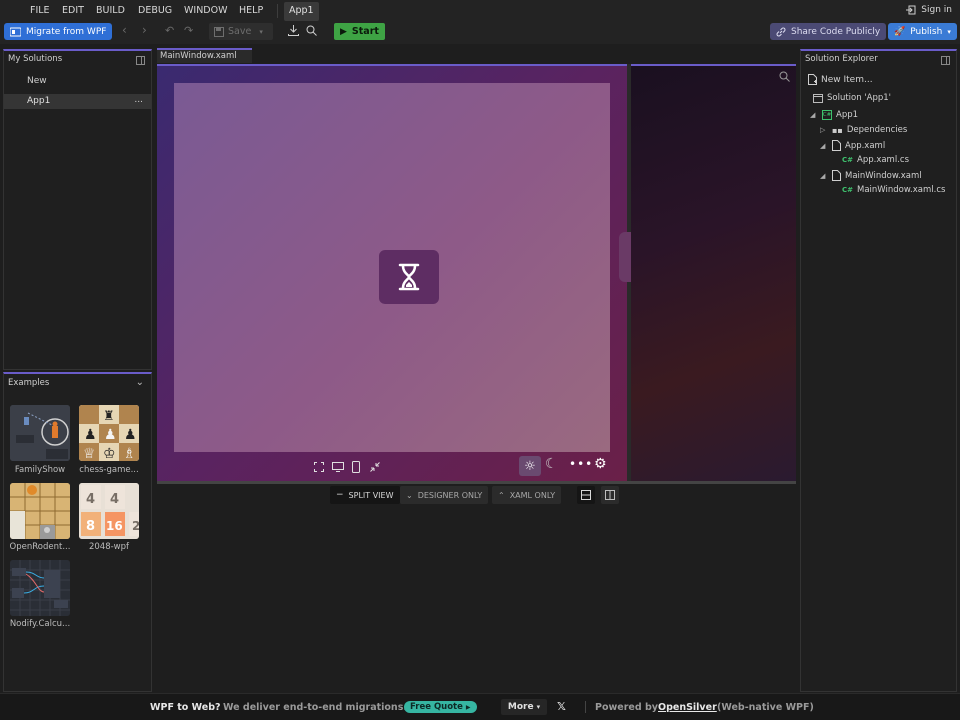  What do you see at coordinates (365, 495) in the screenshot?
I see `split-view-button: − SPLIT VIEW` at bounding box center [365, 495].